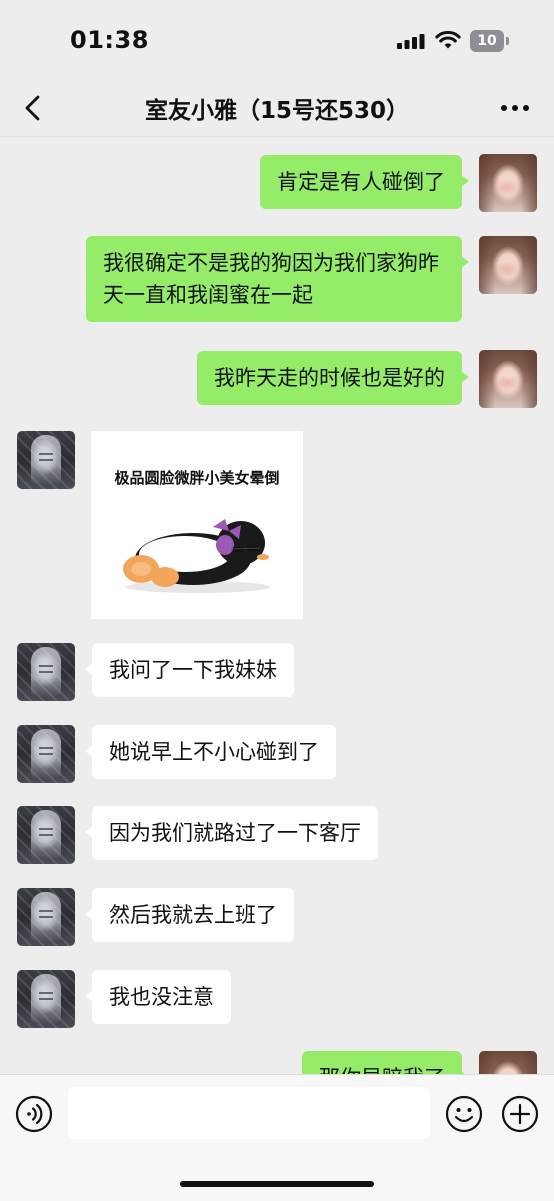  I want to click on message-bubble-received: 然后我就去上班了, so click(189, 915).